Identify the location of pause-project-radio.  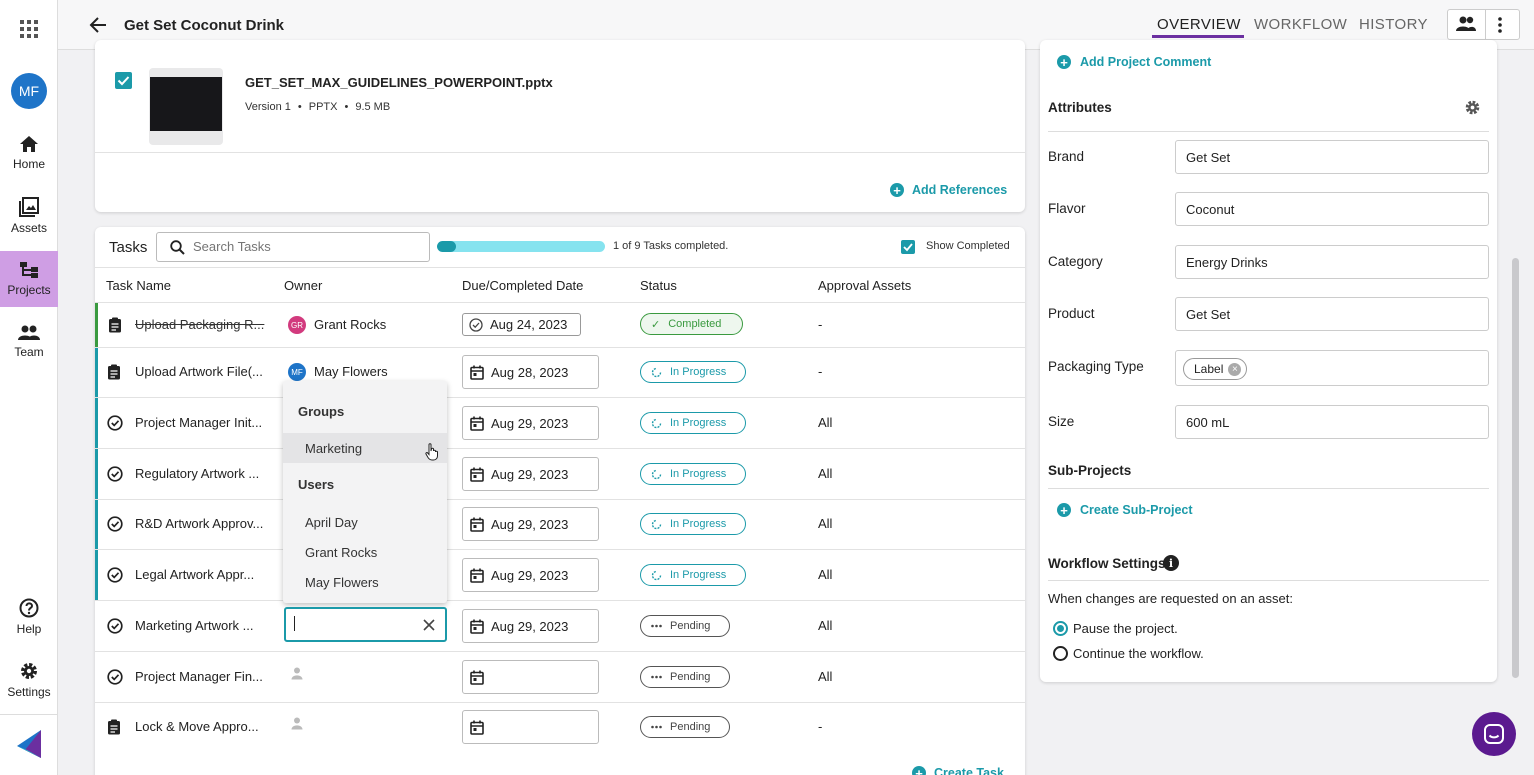
(1060, 628).